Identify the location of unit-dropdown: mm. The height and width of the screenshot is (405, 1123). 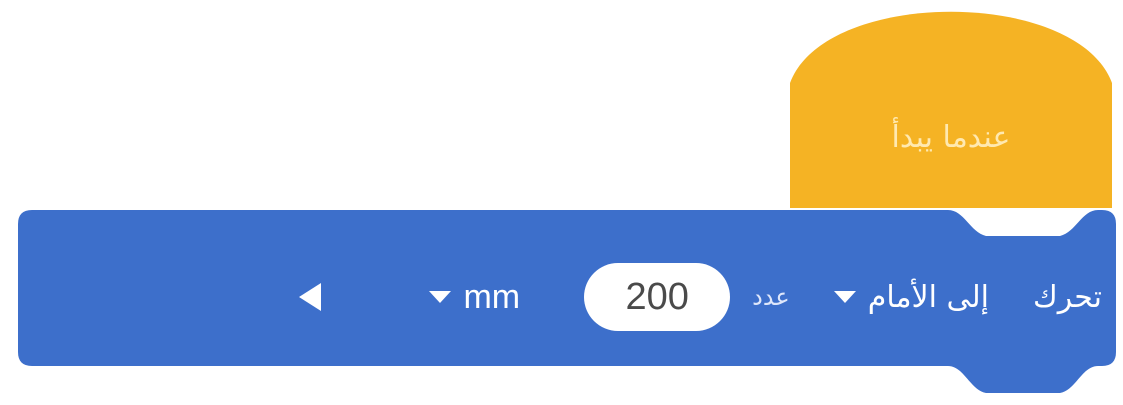
(474, 297).